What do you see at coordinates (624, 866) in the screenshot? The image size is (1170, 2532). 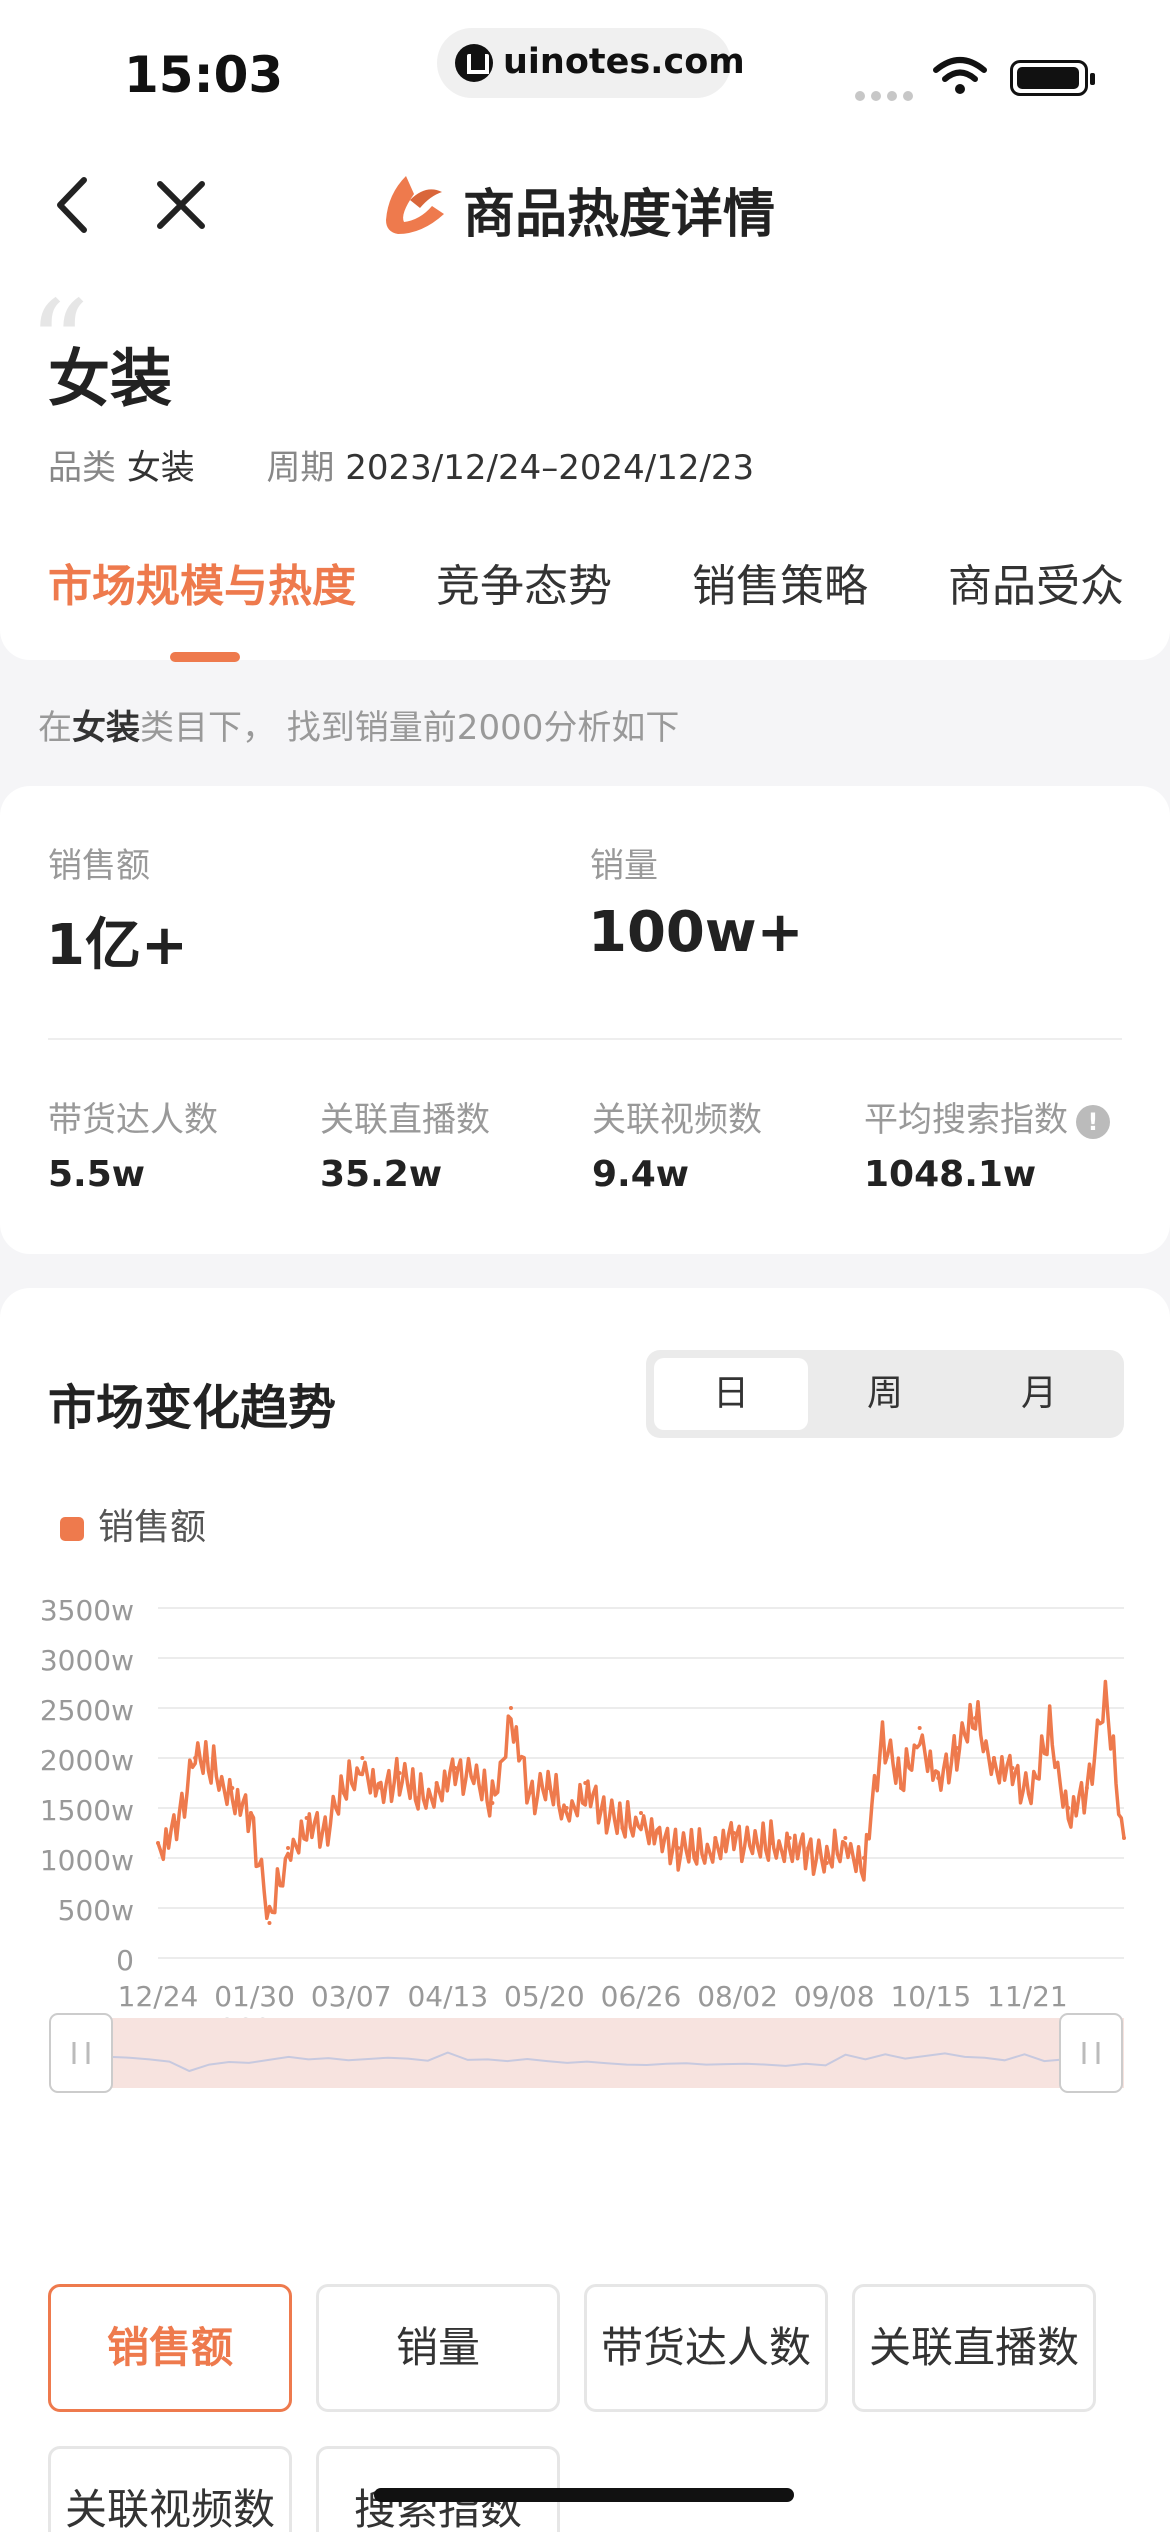 I see `volume-label: 销量` at bounding box center [624, 866].